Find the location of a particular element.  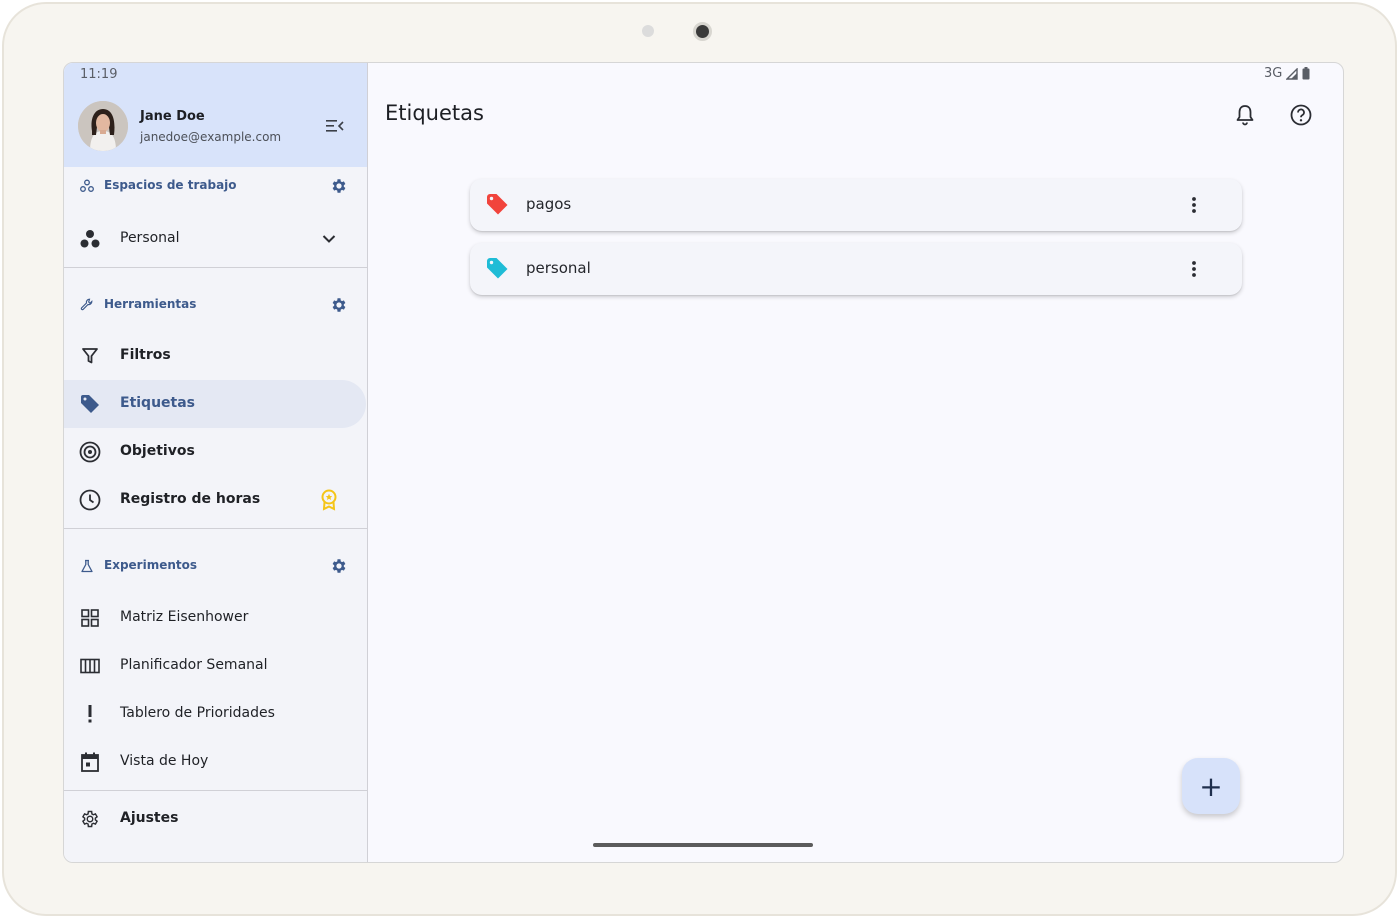

sidebar-item-label: Etiquetas is located at coordinates (158, 403).